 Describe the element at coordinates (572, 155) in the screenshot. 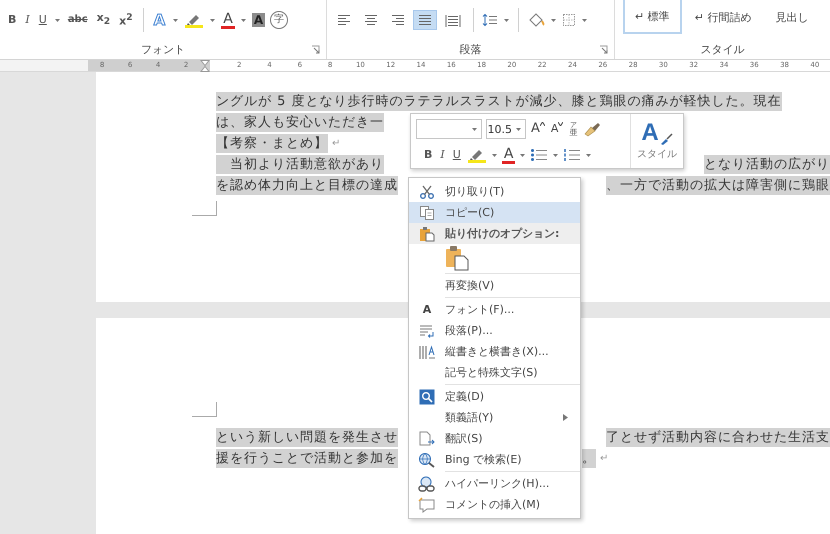

I see `numbered-list-icon` at that location.